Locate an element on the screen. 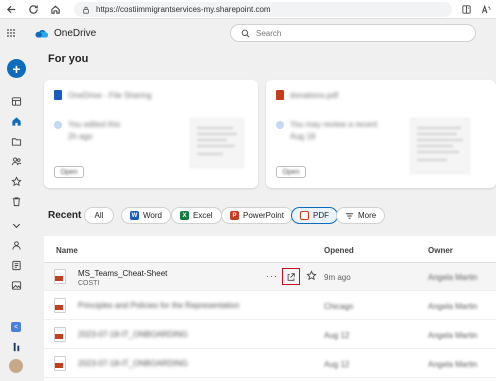 This screenshot has width=496, height=381. filter-excel: X Excel is located at coordinates (196, 215).